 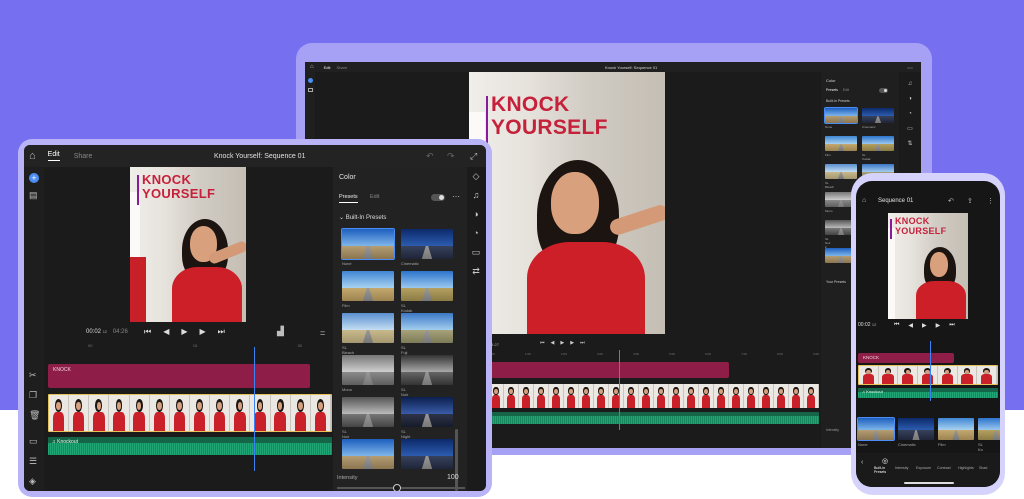 What do you see at coordinates (476, 271) in the screenshot?
I see `swap-icon: ⇄` at bounding box center [476, 271].